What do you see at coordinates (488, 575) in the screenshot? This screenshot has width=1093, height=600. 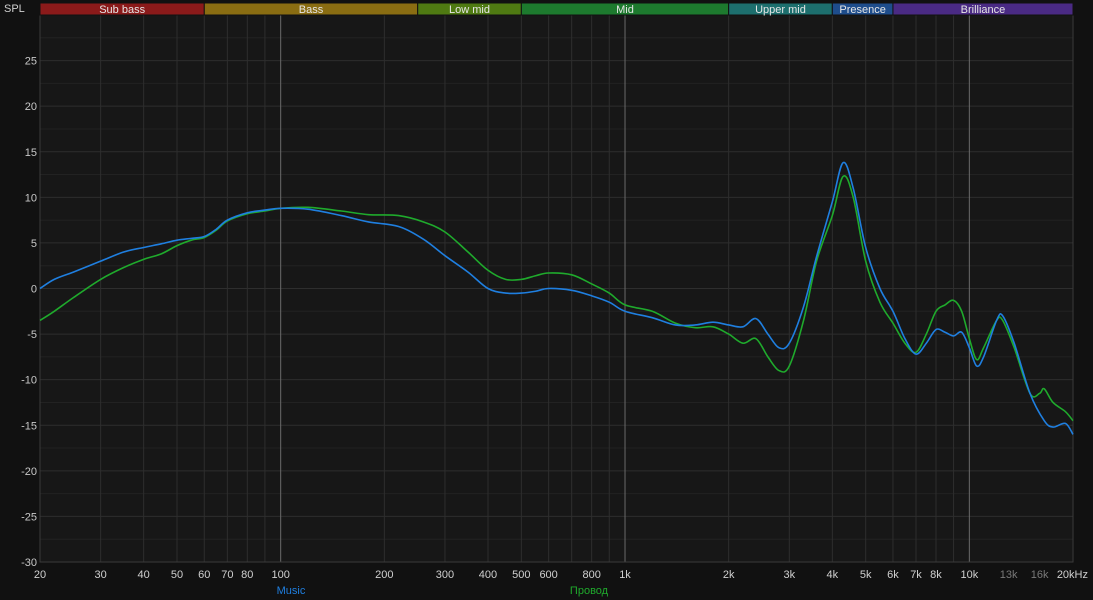 I see `x-tick-label: 400` at bounding box center [488, 575].